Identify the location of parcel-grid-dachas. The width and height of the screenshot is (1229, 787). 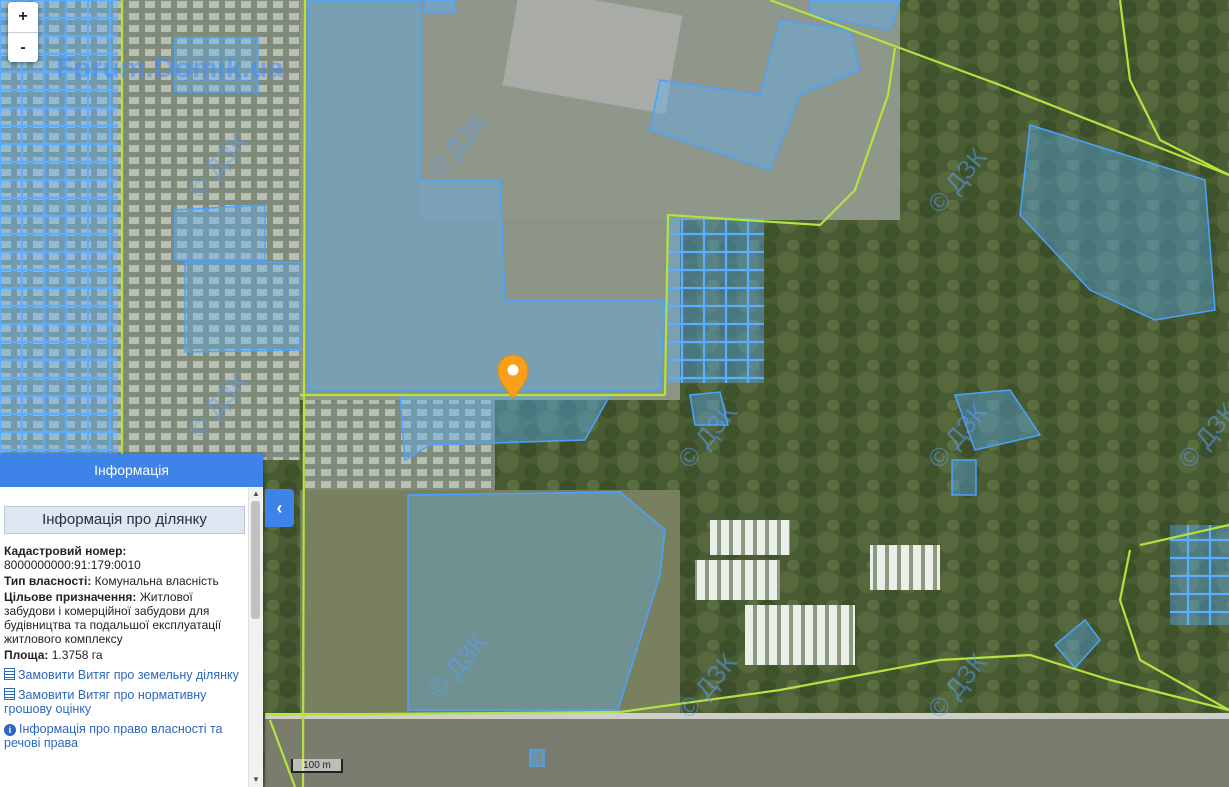
(716, 300).